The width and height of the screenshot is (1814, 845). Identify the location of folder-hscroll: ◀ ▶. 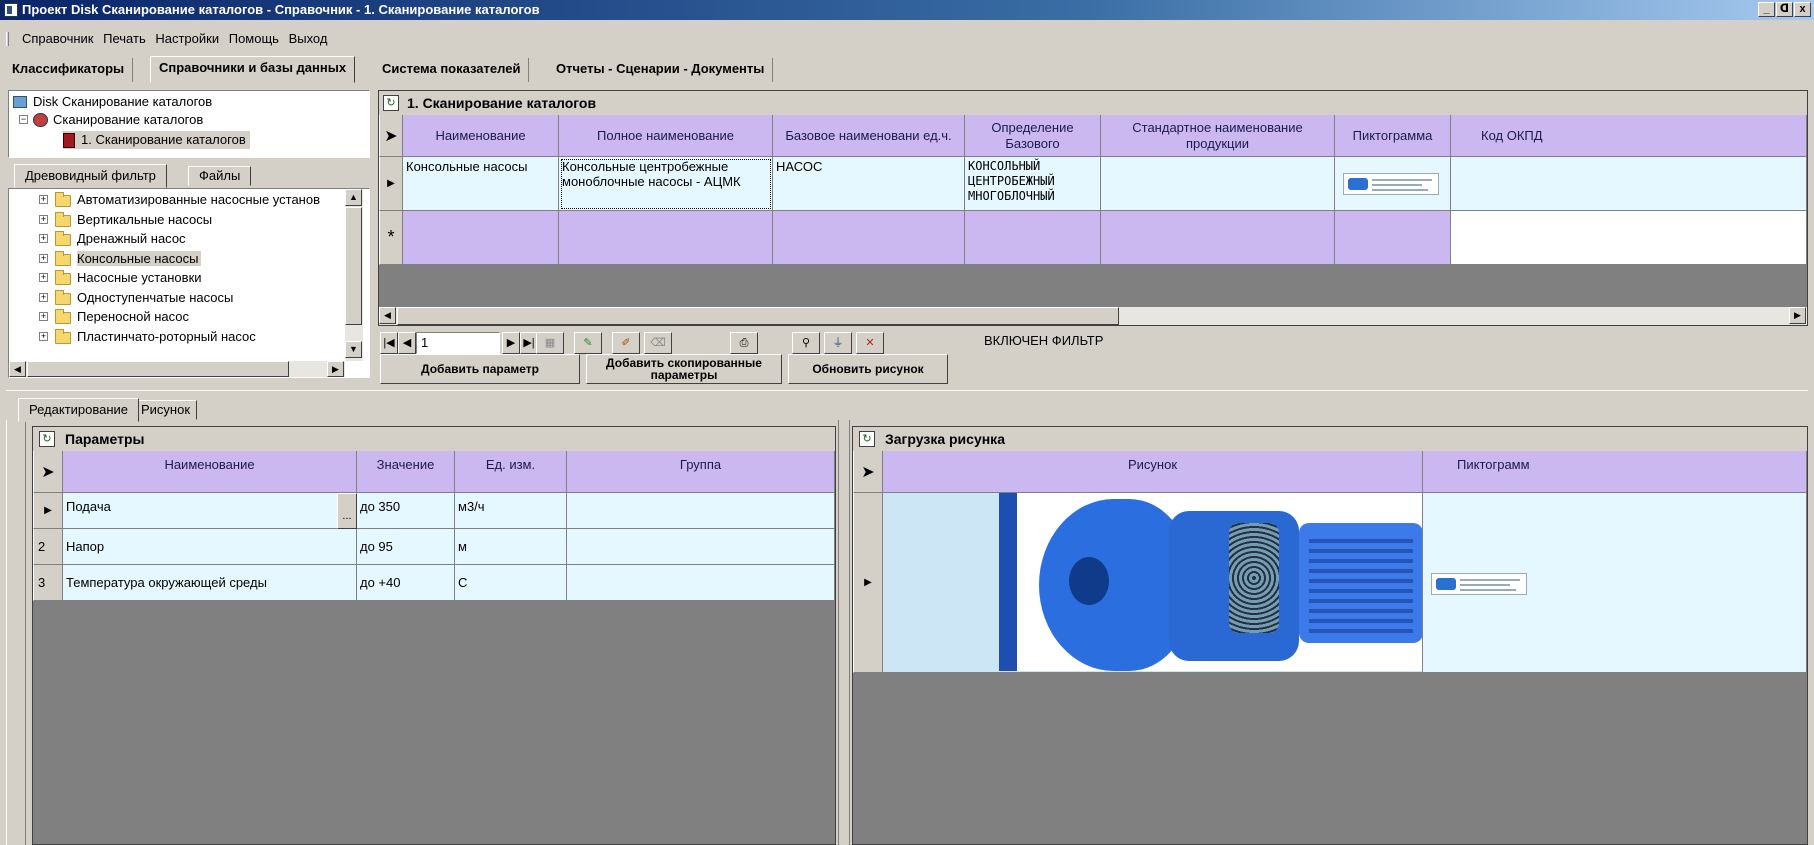
(177, 369).